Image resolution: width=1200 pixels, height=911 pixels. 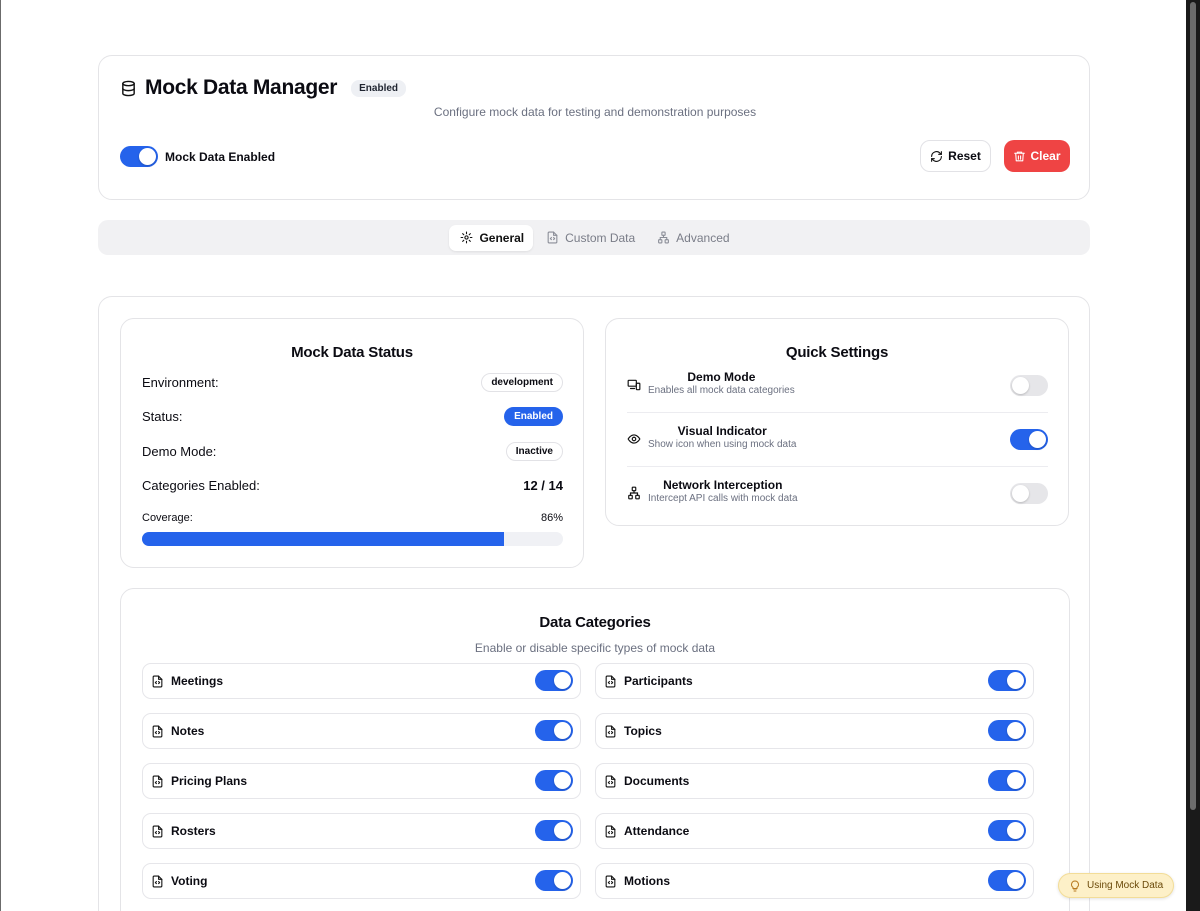 I want to click on category-notes-toggle, so click(x=554, y=730).